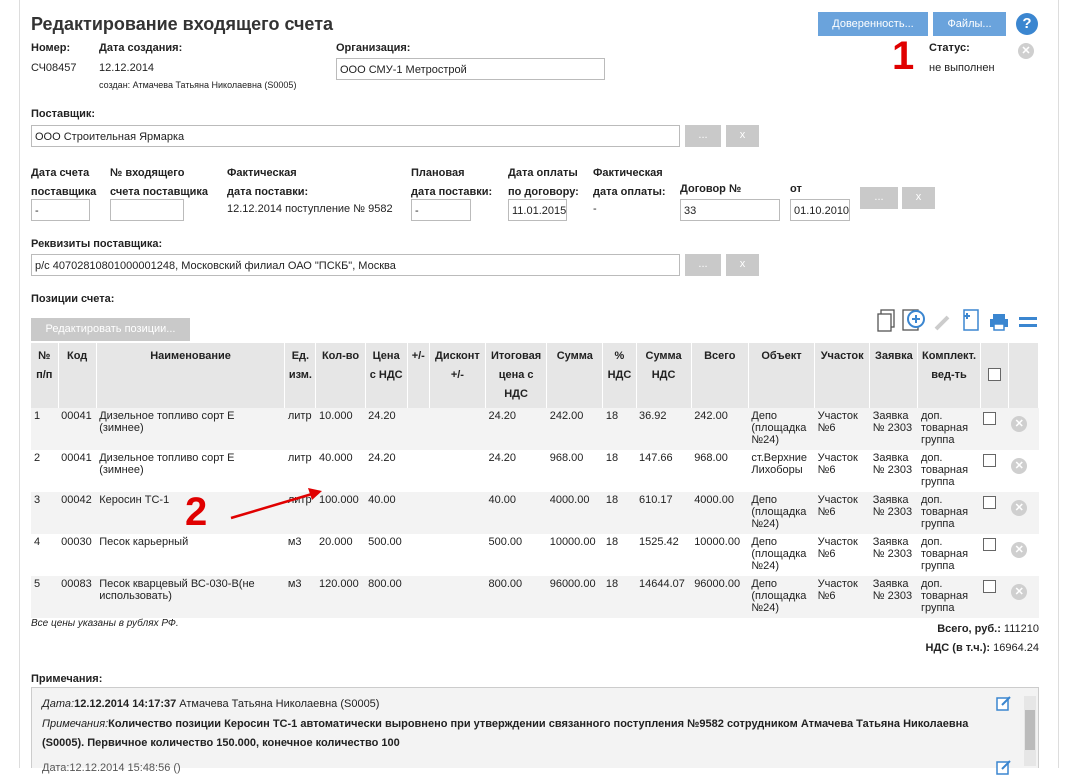  What do you see at coordinates (742, 136) in the screenshot?
I see `supplier-clear-button: x` at bounding box center [742, 136].